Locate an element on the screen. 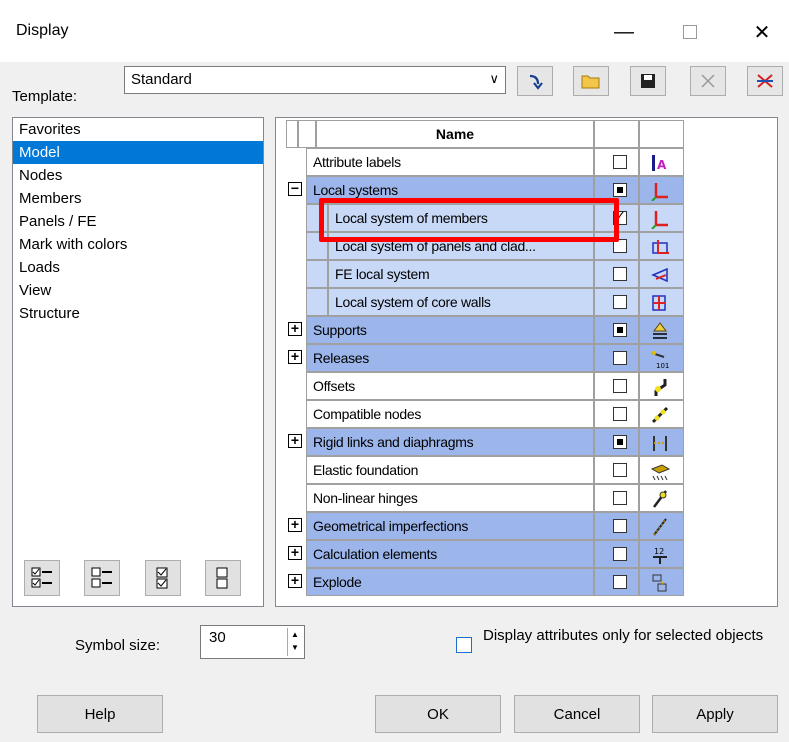 Image resolution: width=789 pixels, height=742 pixels. save-template-button is located at coordinates (648, 81).